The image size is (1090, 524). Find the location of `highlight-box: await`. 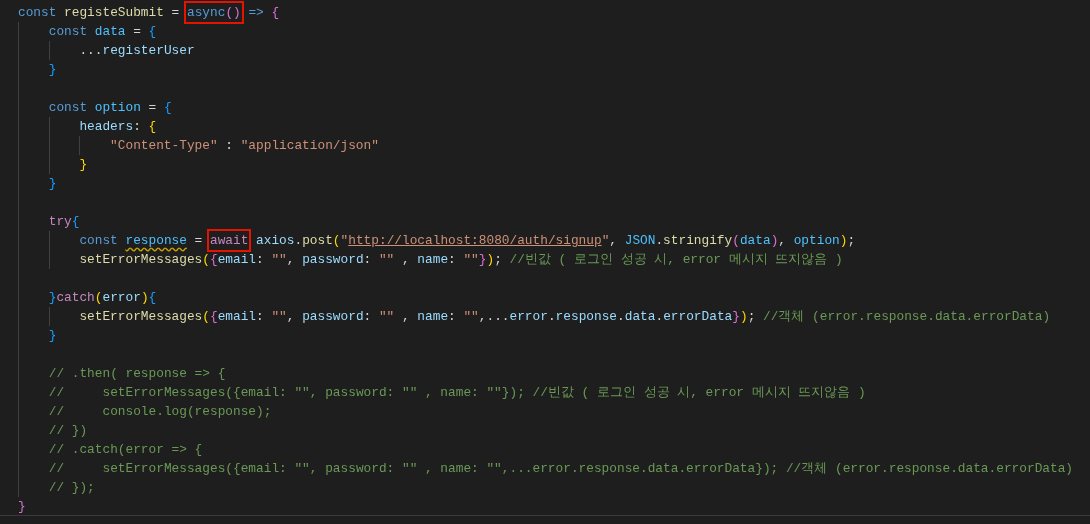

highlight-box: await is located at coordinates (229, 240).